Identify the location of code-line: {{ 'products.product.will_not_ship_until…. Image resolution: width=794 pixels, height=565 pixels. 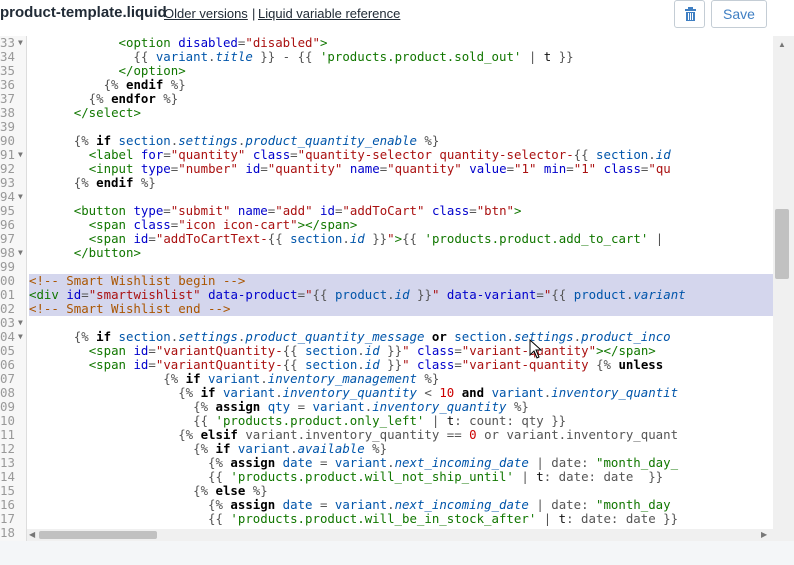
(401, 477).